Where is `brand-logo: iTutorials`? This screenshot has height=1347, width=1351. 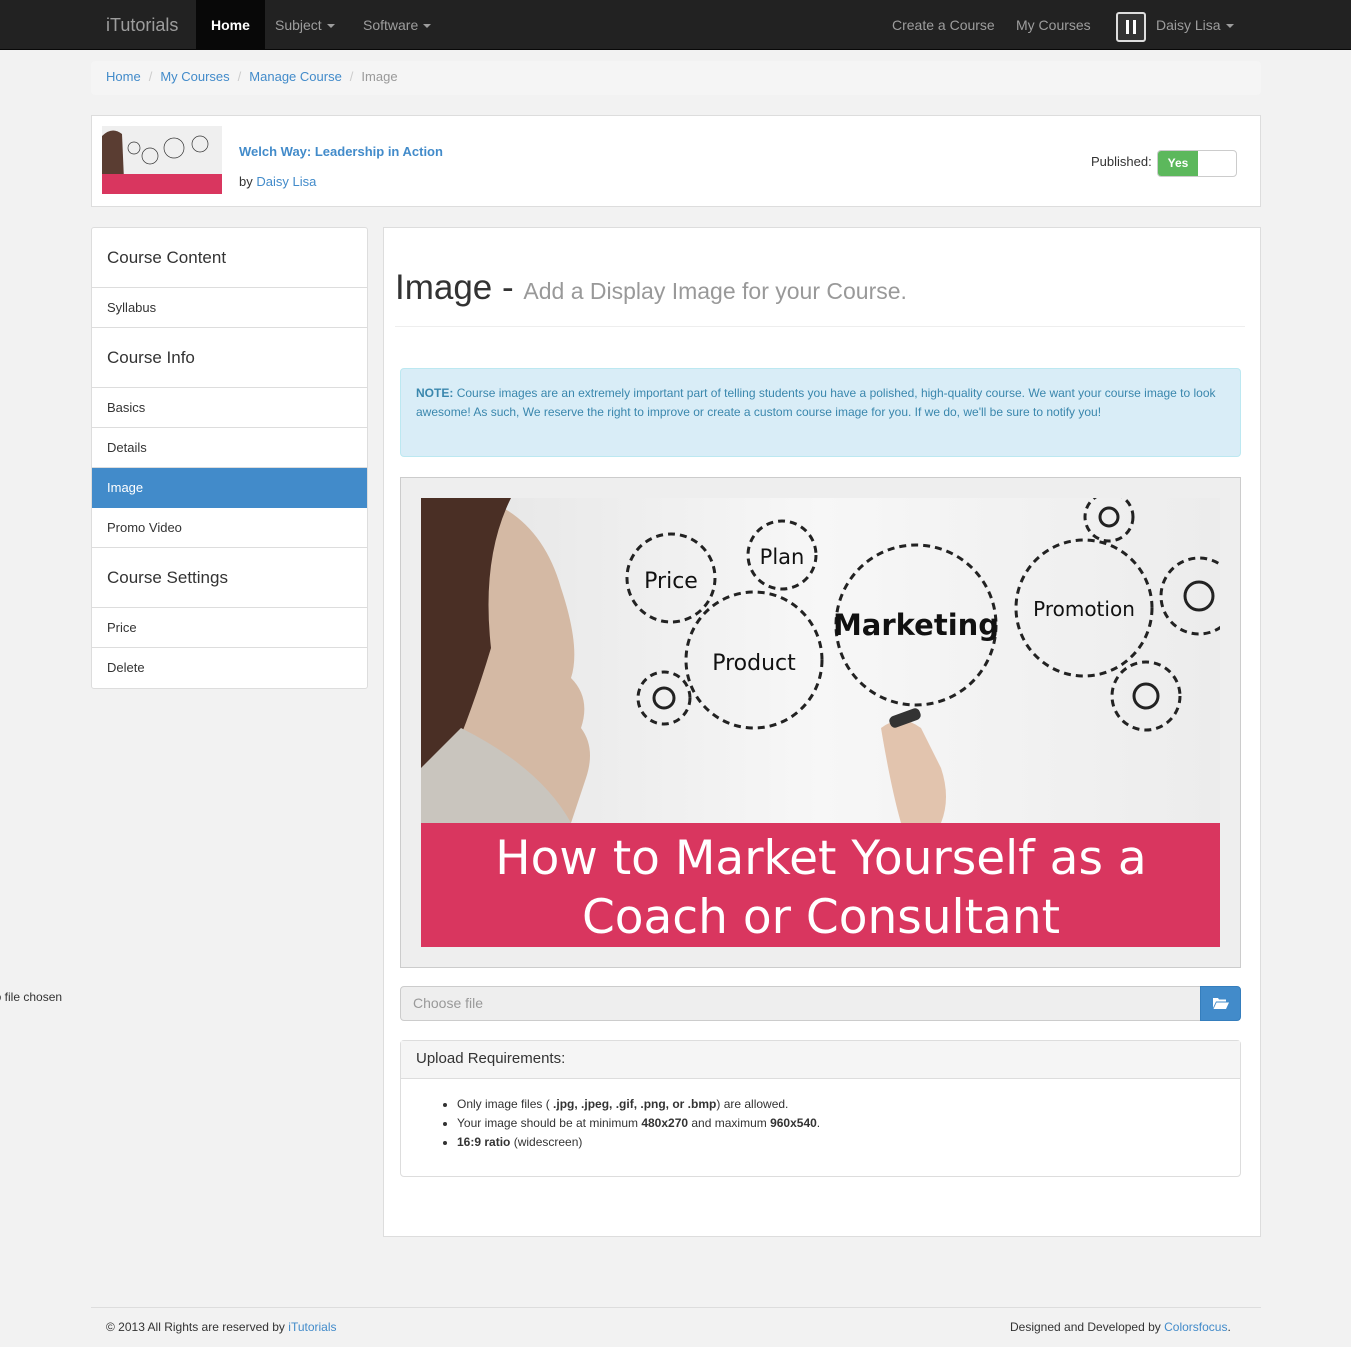
brand-logo: iTutorials is located at coordinates (142, 25).